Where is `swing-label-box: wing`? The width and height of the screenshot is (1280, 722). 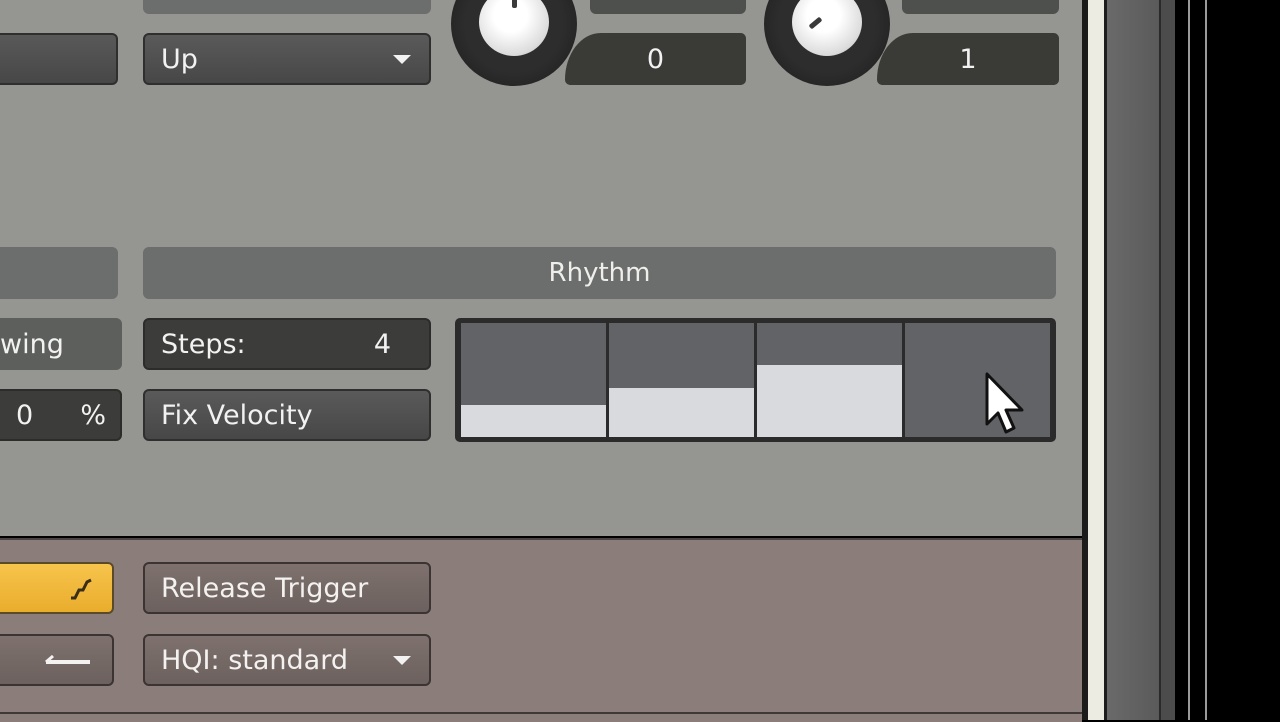
swing-label-box: wing is located at coordinates (61, 344).